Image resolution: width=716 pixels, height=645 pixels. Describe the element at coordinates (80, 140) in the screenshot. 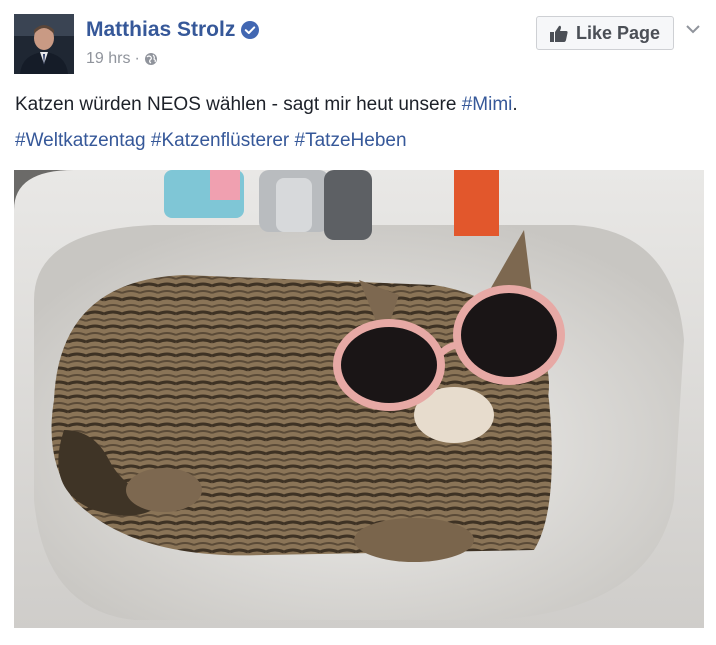

I see `hashtag-weltkatzentag: #Weltkatzentag` at that location.